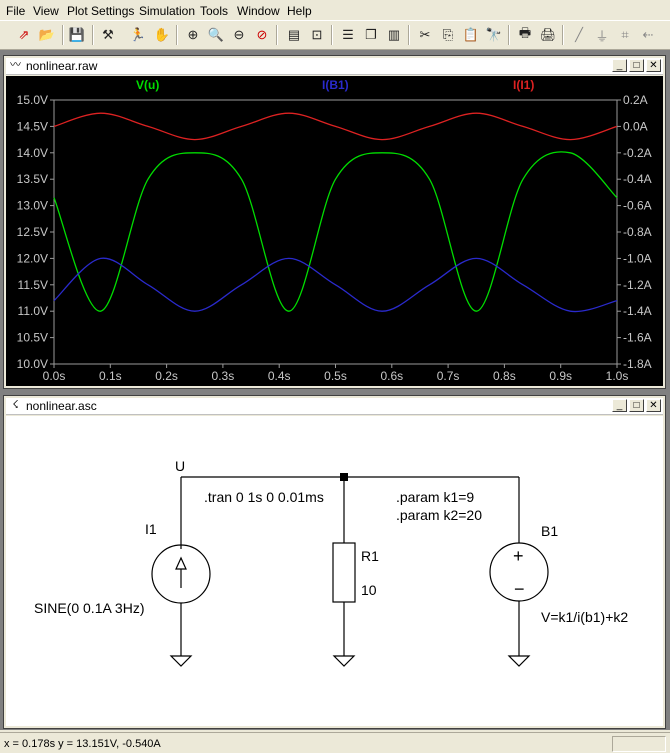 The image size is (670, 753). I want to click on pan-icon: 🔍, so click(216, 35).